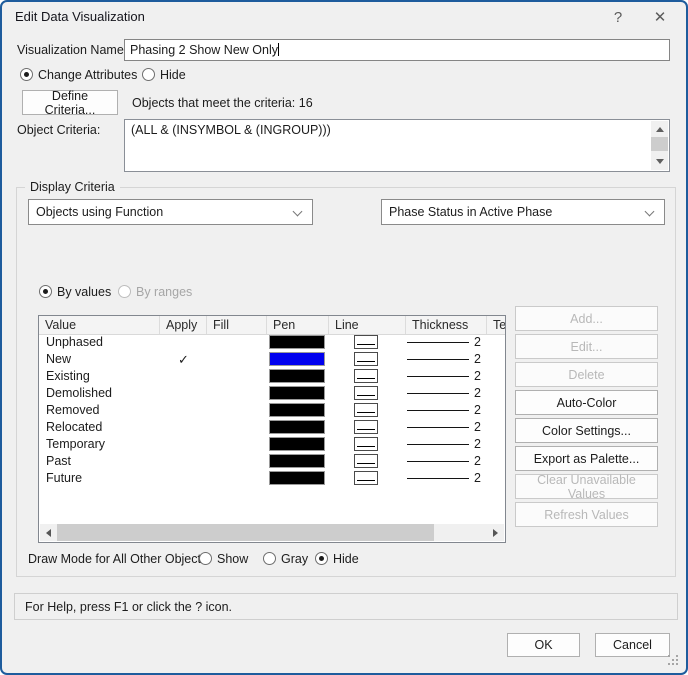  I want to click on apply-check: ✓, so click(183, 359).